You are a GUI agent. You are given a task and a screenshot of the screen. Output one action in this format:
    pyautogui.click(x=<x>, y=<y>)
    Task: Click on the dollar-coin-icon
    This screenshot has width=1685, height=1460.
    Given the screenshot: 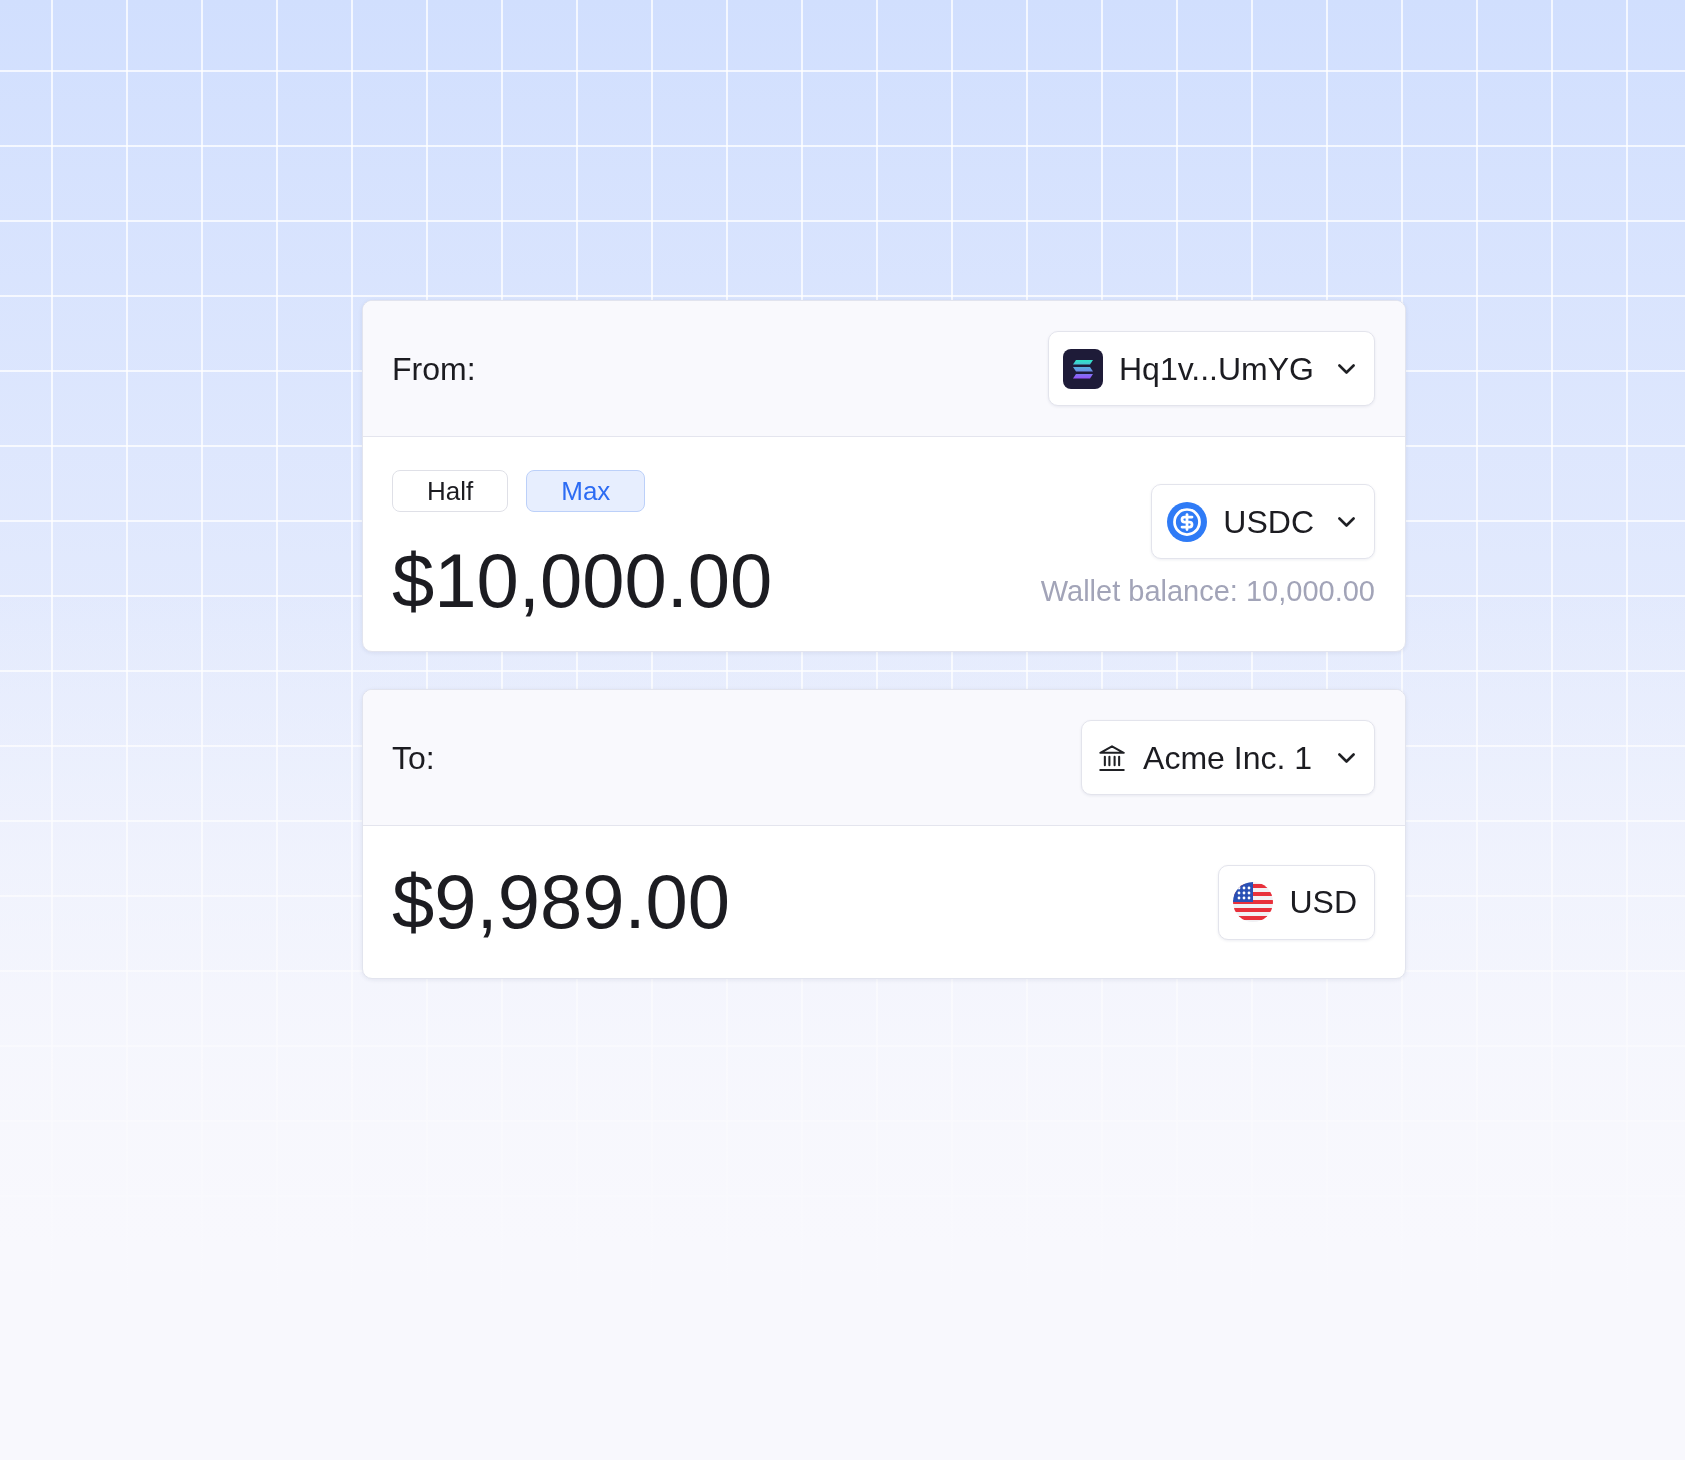 What is the action you would take?
    pyautogui.click(x=1187, y=521)
    